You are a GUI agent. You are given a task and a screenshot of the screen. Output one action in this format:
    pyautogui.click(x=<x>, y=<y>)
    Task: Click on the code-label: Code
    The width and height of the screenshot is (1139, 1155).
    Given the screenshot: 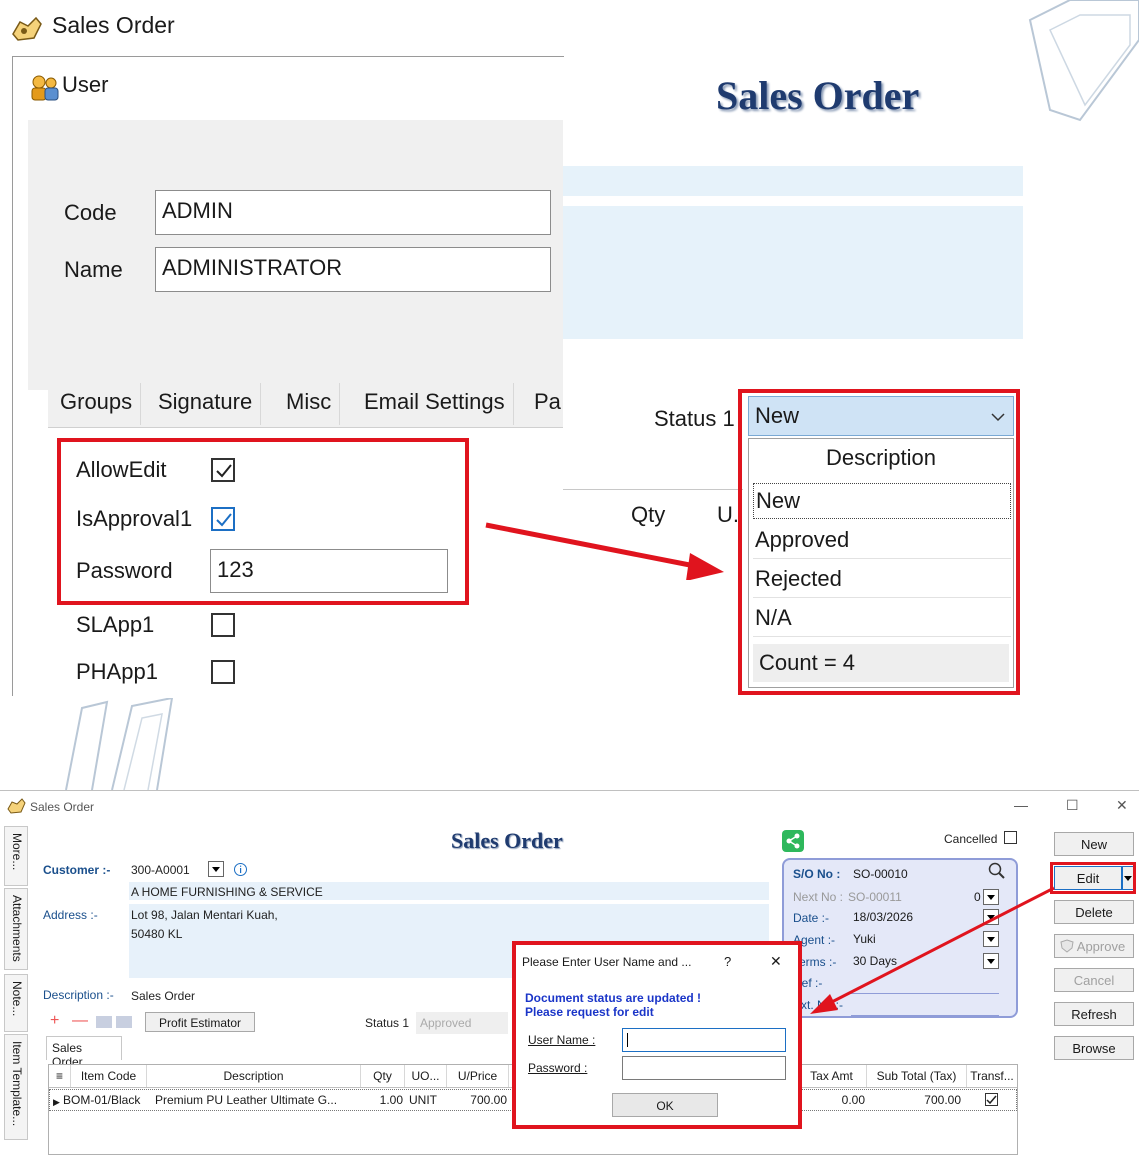 What is the action you would take?
    pyautogui.click(x=90, y=212)
    